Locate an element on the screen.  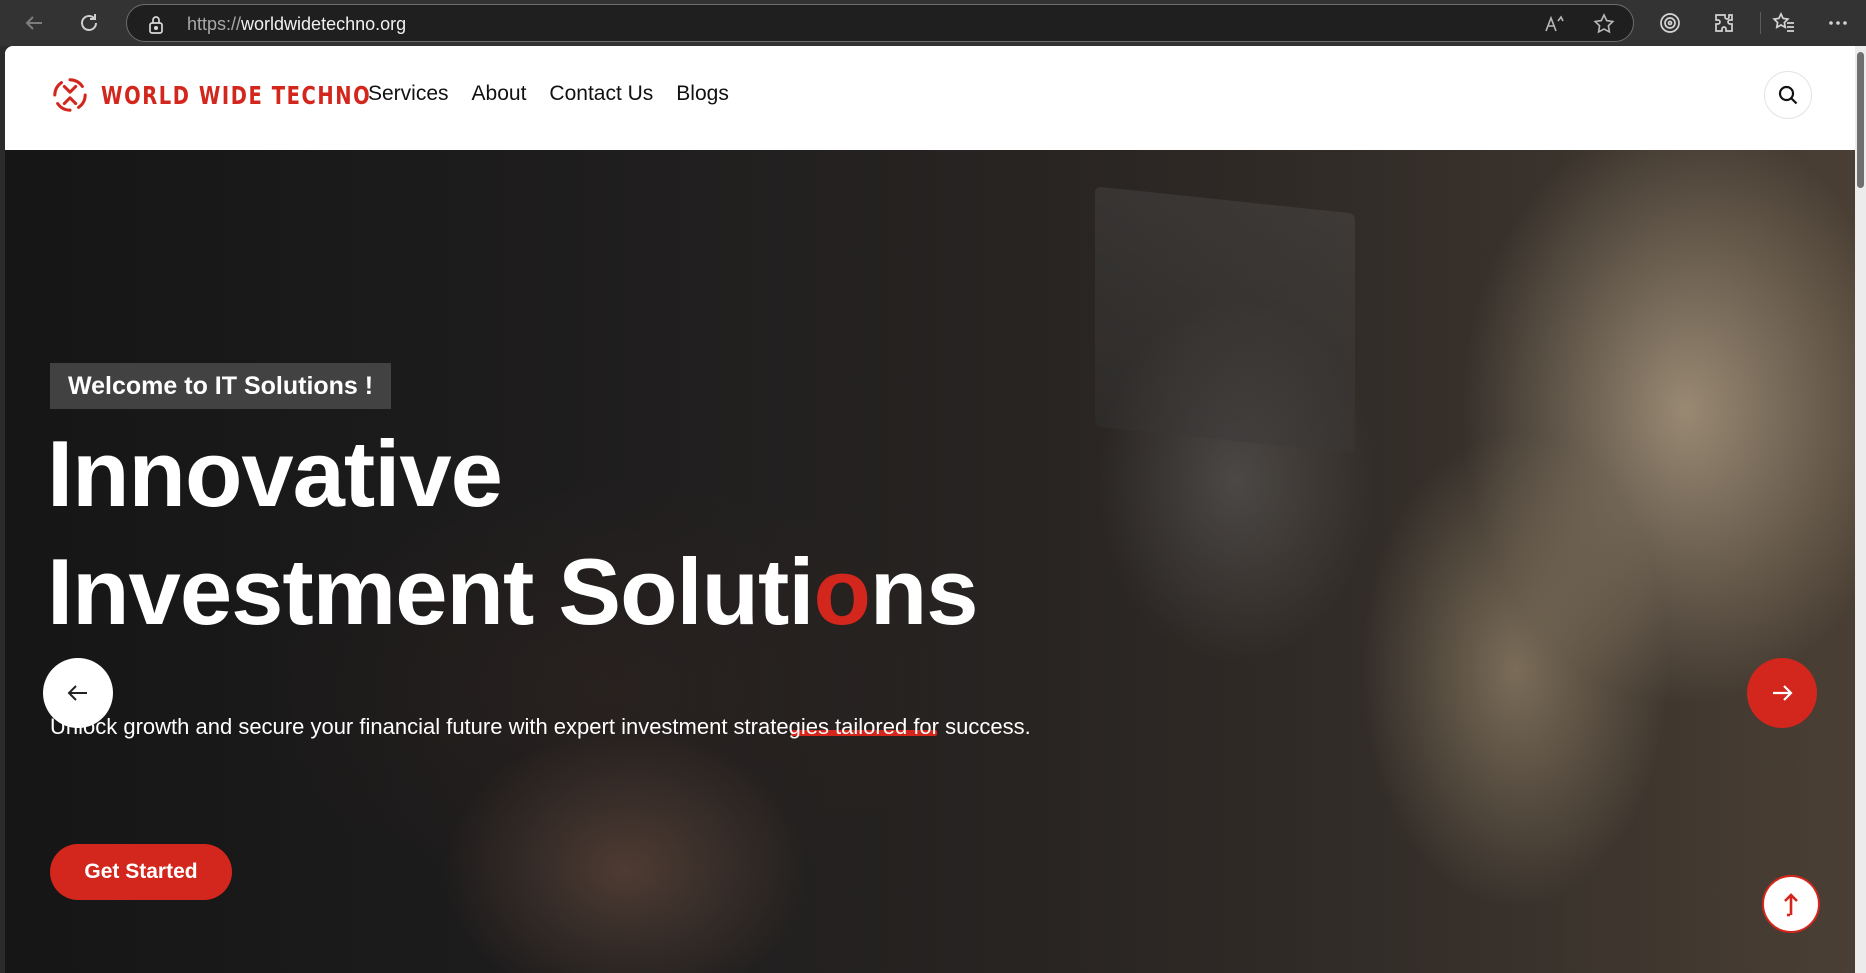
browser-essentials-button is located at coordinates (1670, 23).